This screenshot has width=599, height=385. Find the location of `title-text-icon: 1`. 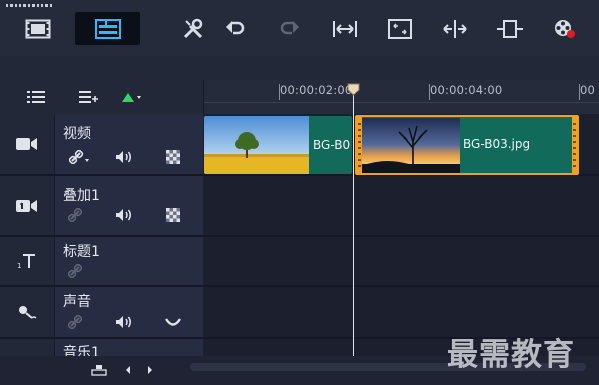

title-text-icon: 1 is located at coordinates (26, 261).